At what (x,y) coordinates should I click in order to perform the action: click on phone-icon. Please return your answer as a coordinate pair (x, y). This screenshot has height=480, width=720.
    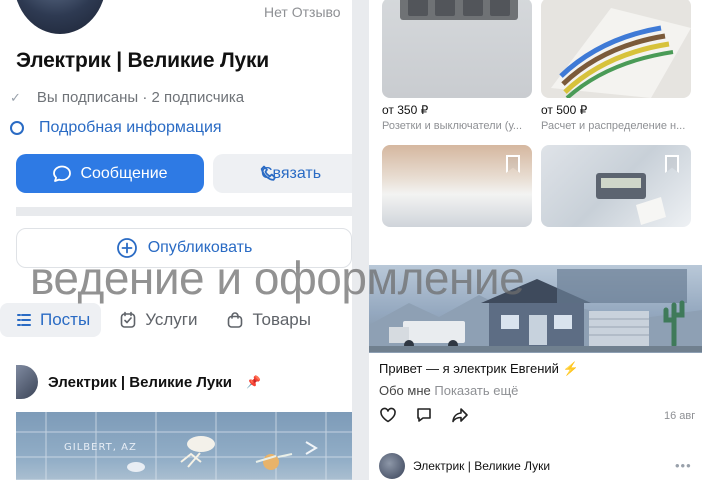
    Looking at the image, I should click on (268, 173).